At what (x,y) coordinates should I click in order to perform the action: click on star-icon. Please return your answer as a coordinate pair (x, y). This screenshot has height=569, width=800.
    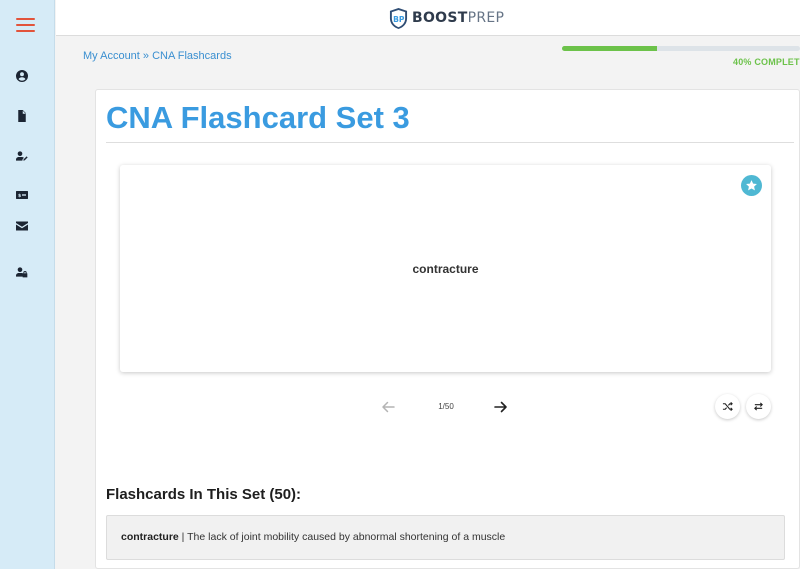
    Looking at the image, I should click on (751, 185).